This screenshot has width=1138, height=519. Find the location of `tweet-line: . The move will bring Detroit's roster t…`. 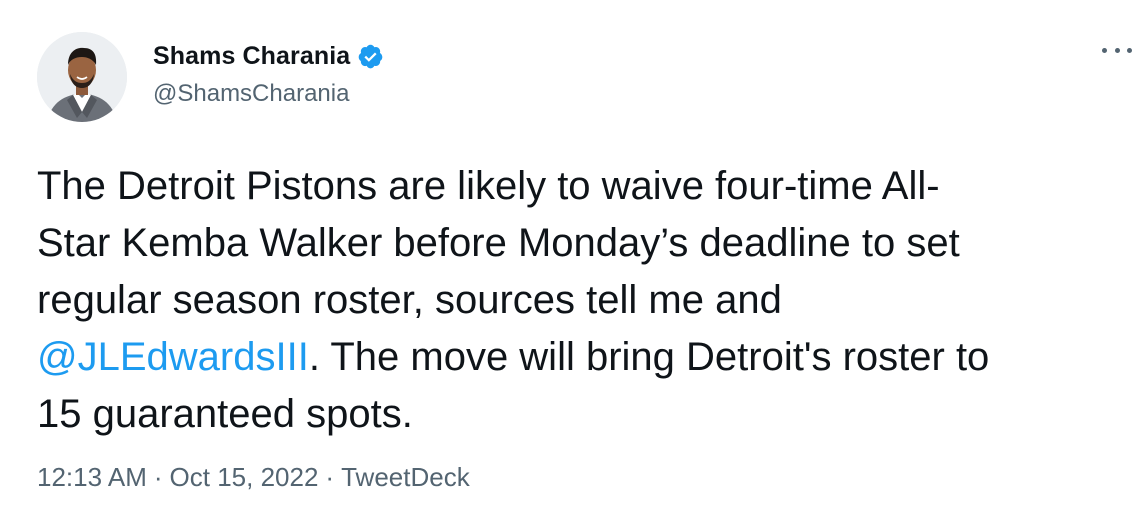

tweet-line: . The move will bring Detroit's roster t… is located at coordinates (649, 357).